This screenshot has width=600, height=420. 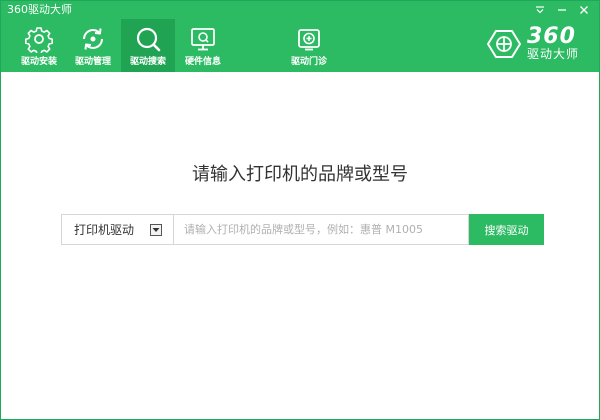 I want to click on search-input, so click(x=321, y=229).